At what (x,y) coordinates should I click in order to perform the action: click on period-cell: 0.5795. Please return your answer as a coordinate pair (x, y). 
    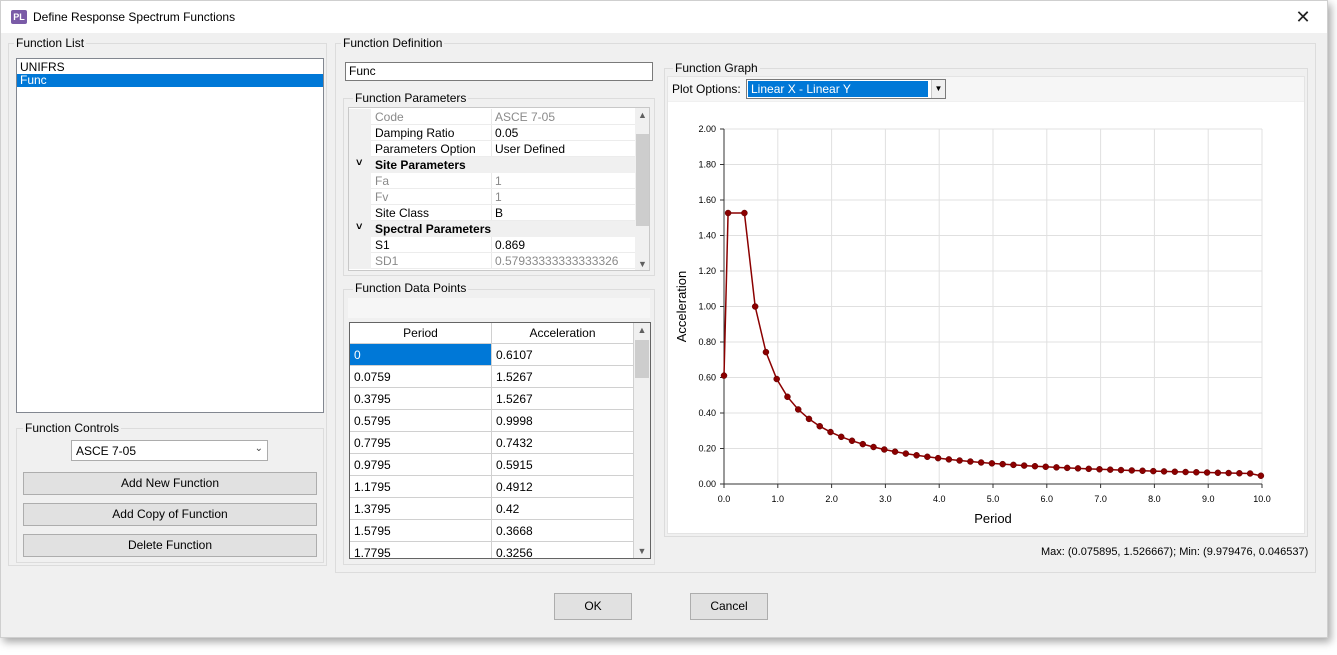
    Looking at the image, I should click on (421, 421).